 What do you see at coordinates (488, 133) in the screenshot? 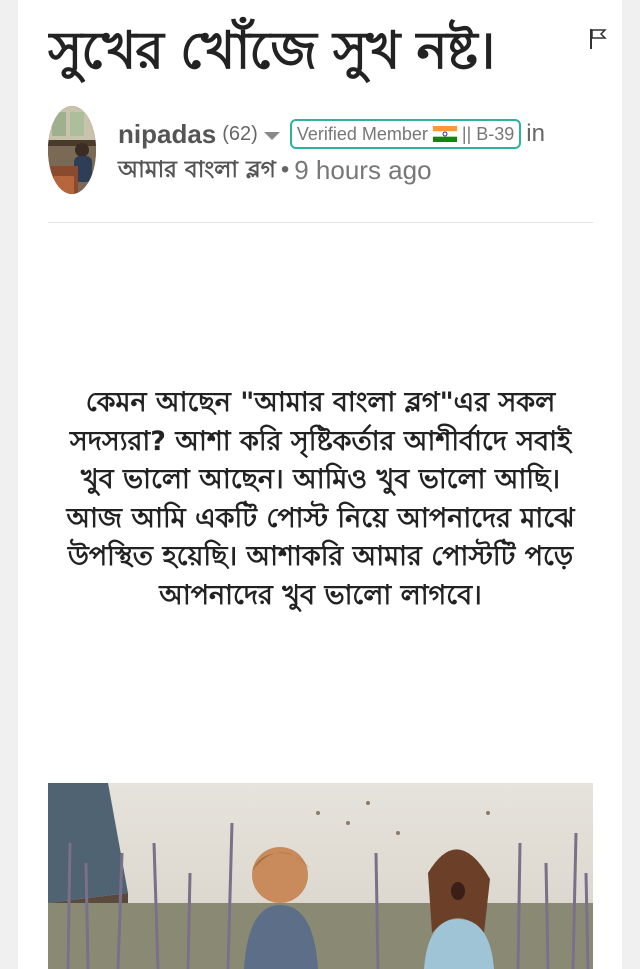
I see `badge-suffix: || B-39` at bounding box center [488, 133].